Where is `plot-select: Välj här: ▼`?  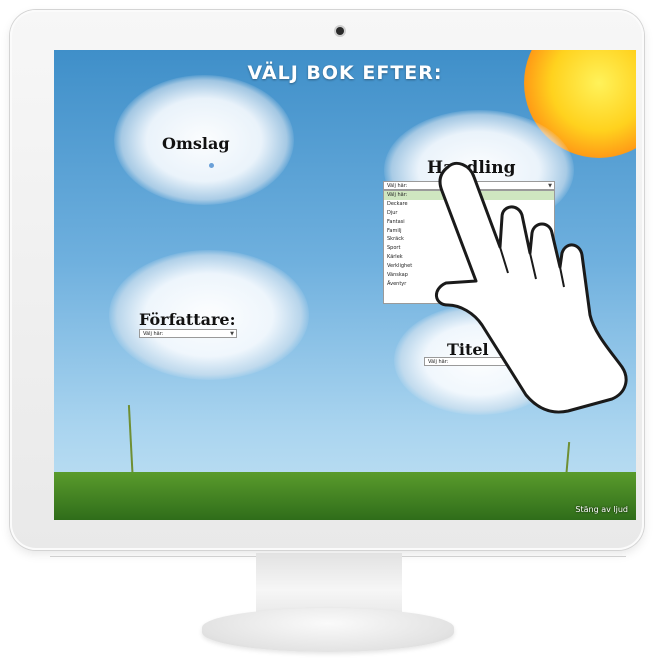
plot-select: Välj här: ▼ is located at coordinates (469, 185).